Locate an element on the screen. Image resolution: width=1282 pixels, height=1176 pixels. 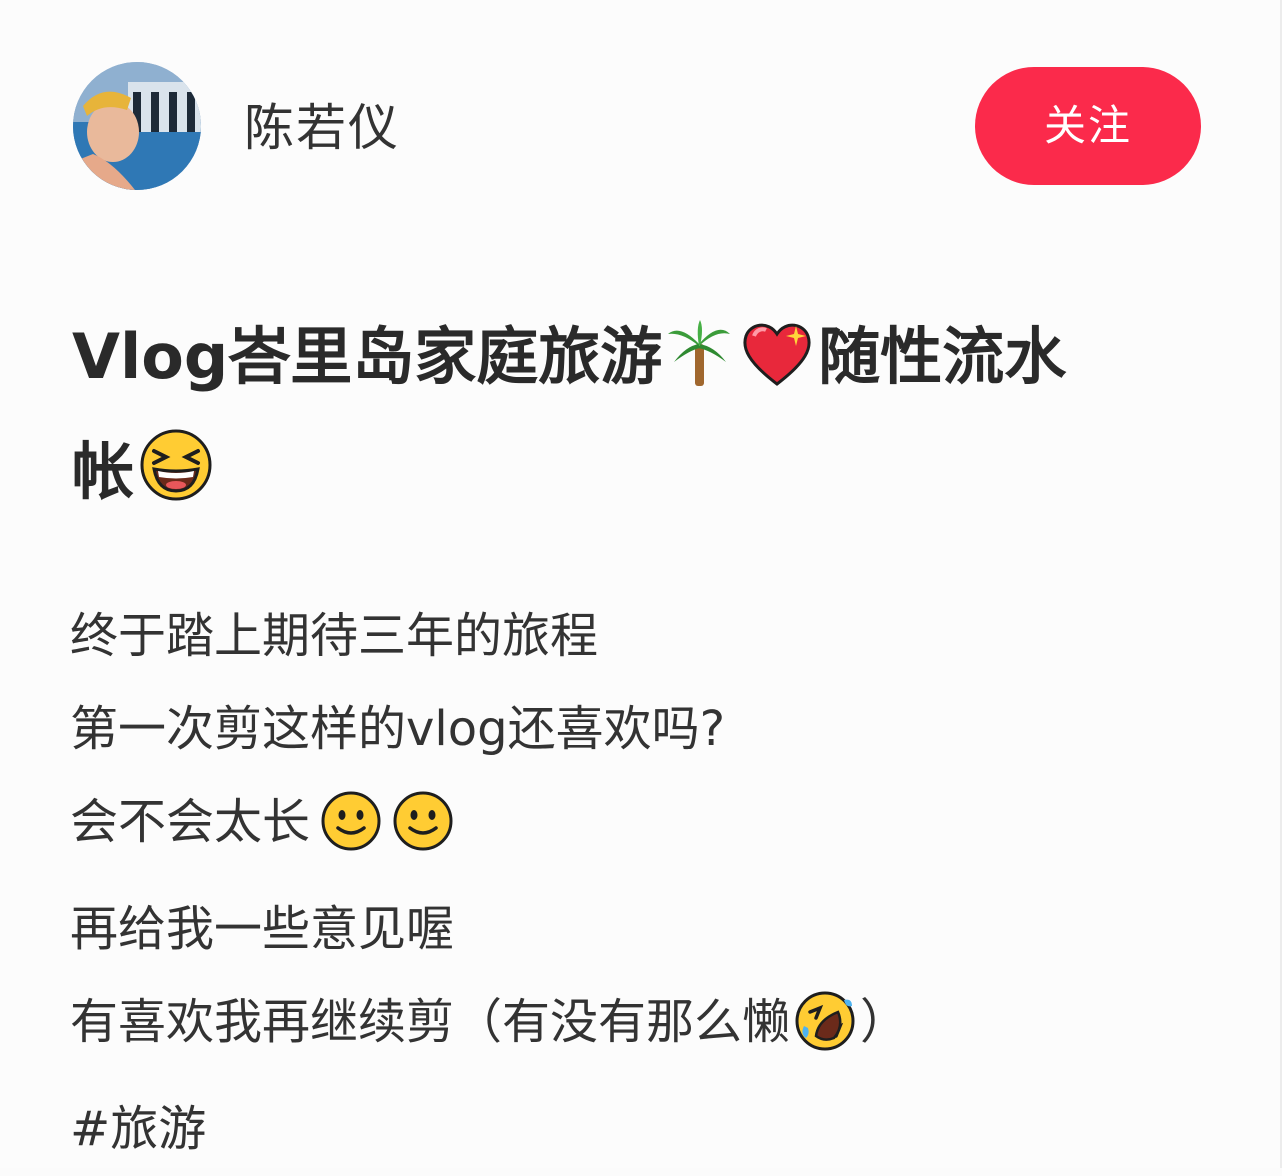
body-line-2: 第一次剪这样的vlog还喜欢吗? is located at coordinates (398, 729).